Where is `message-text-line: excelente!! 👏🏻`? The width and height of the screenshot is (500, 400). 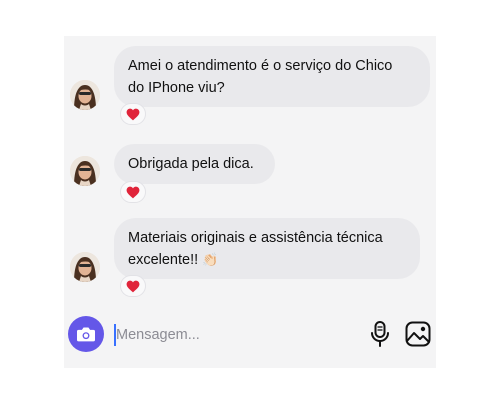
message-text-line: excelente!! 👏🏻 is located at coordinates (267, 260).